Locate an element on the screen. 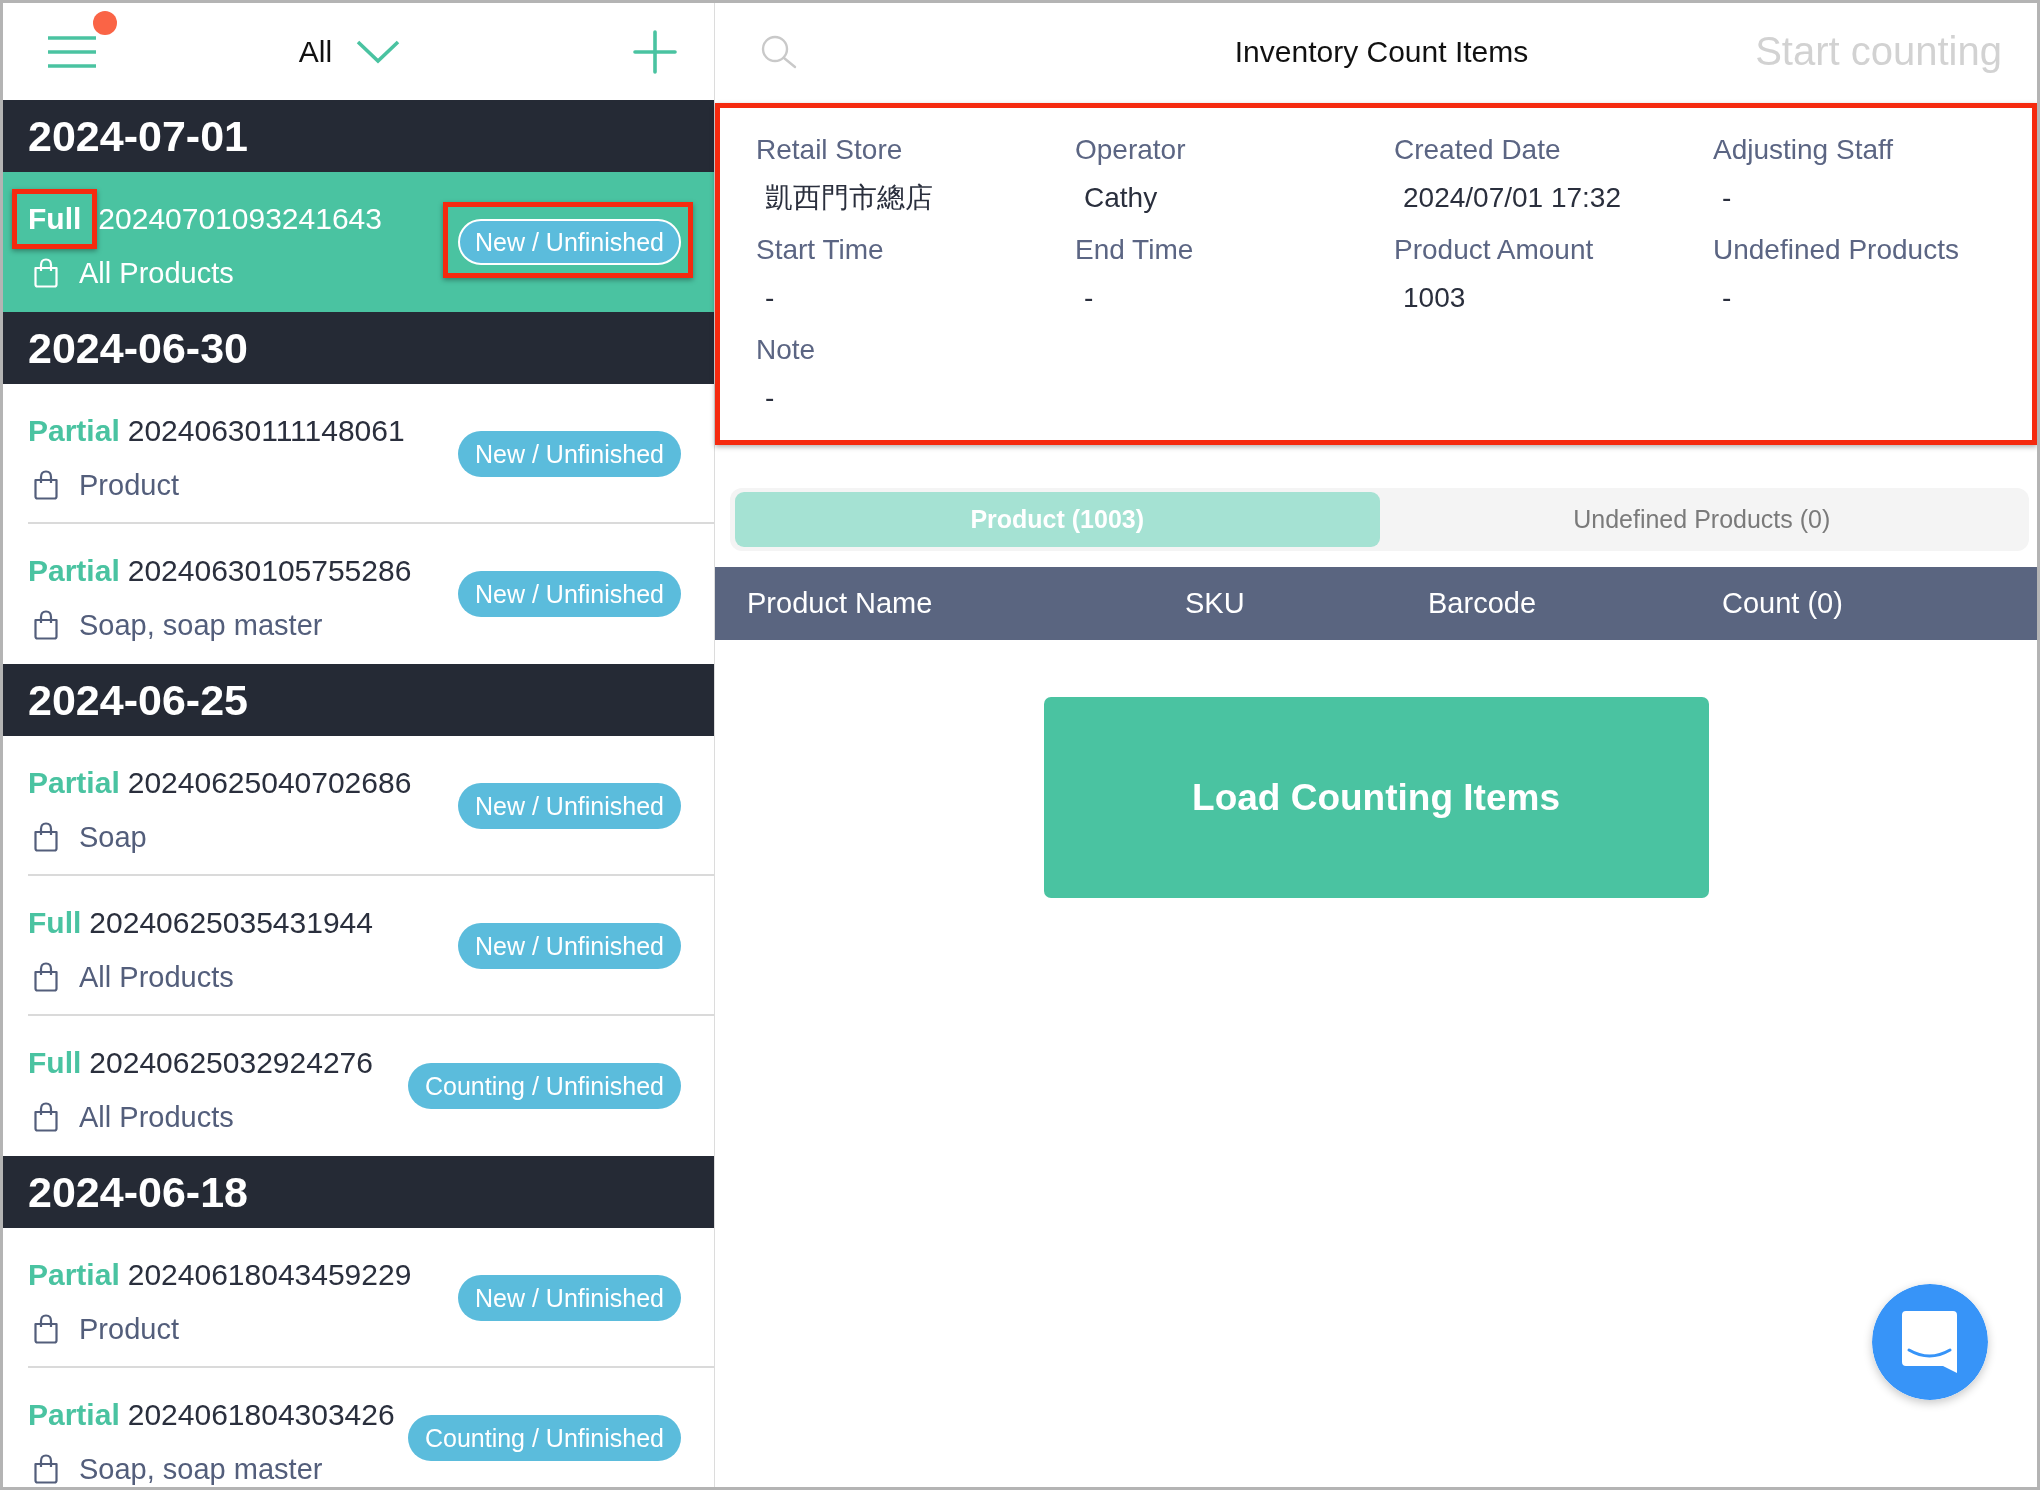  page-title: Inventory Count Items is located at coordinates (1381, 51).